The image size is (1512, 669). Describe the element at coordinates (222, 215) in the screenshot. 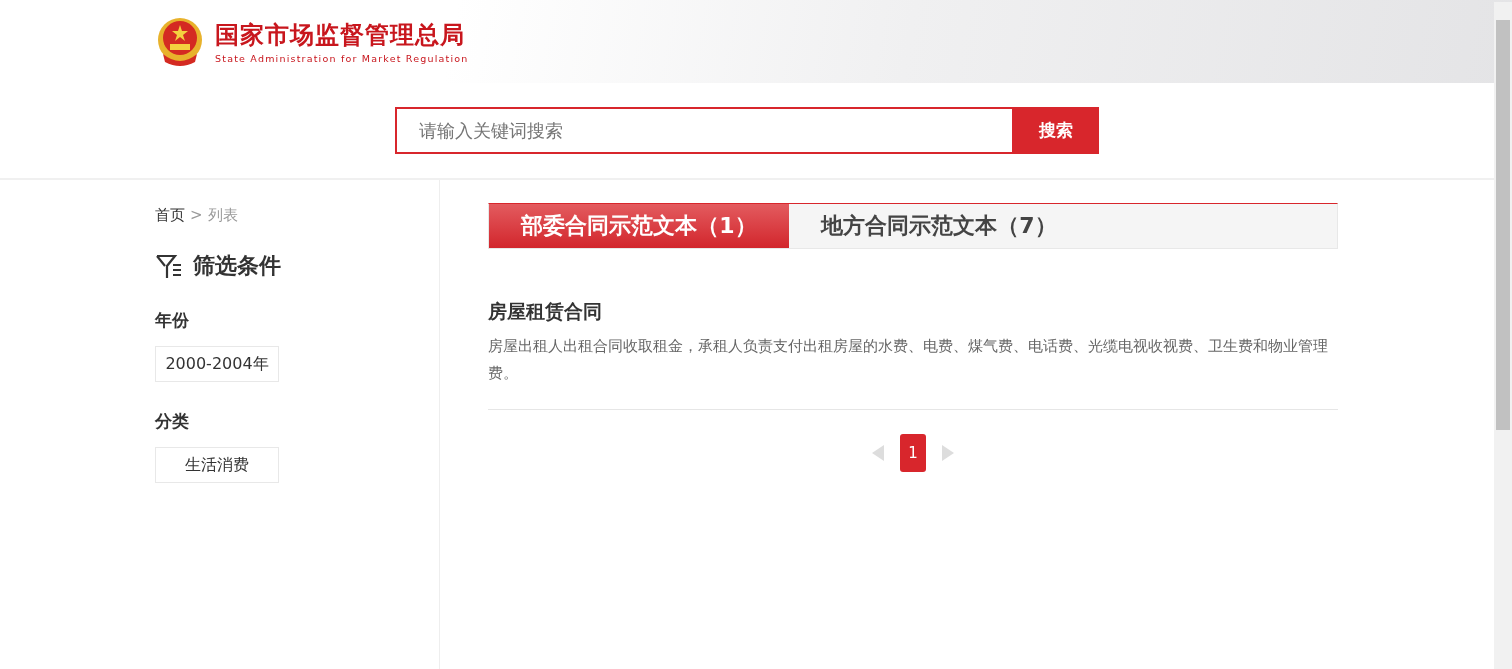

I see `breadcrumb-current: 列表` at that location.